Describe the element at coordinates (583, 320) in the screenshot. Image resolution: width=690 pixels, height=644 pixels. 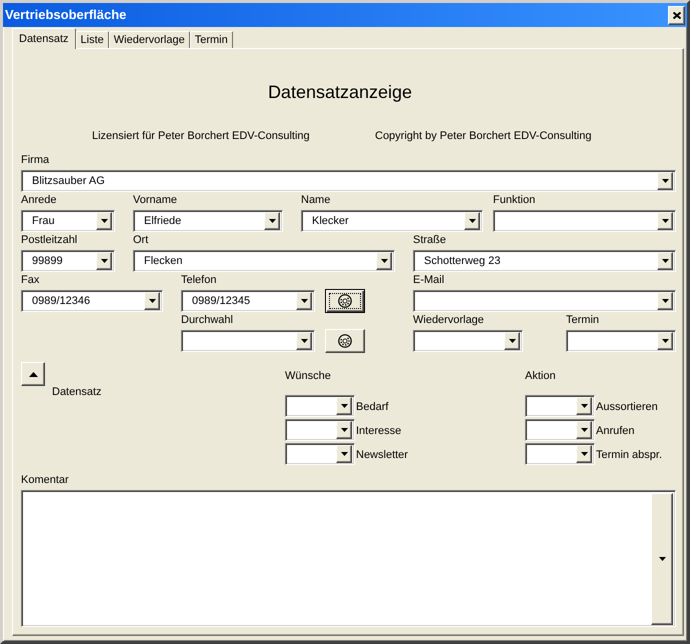
I see `field-label: Termin` at that location.